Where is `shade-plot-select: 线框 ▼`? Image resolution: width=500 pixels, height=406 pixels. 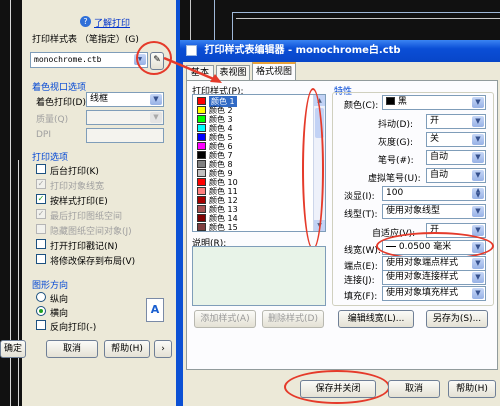 shade-plot-select: 线框 ▼ is located at coordinates (125, 99).